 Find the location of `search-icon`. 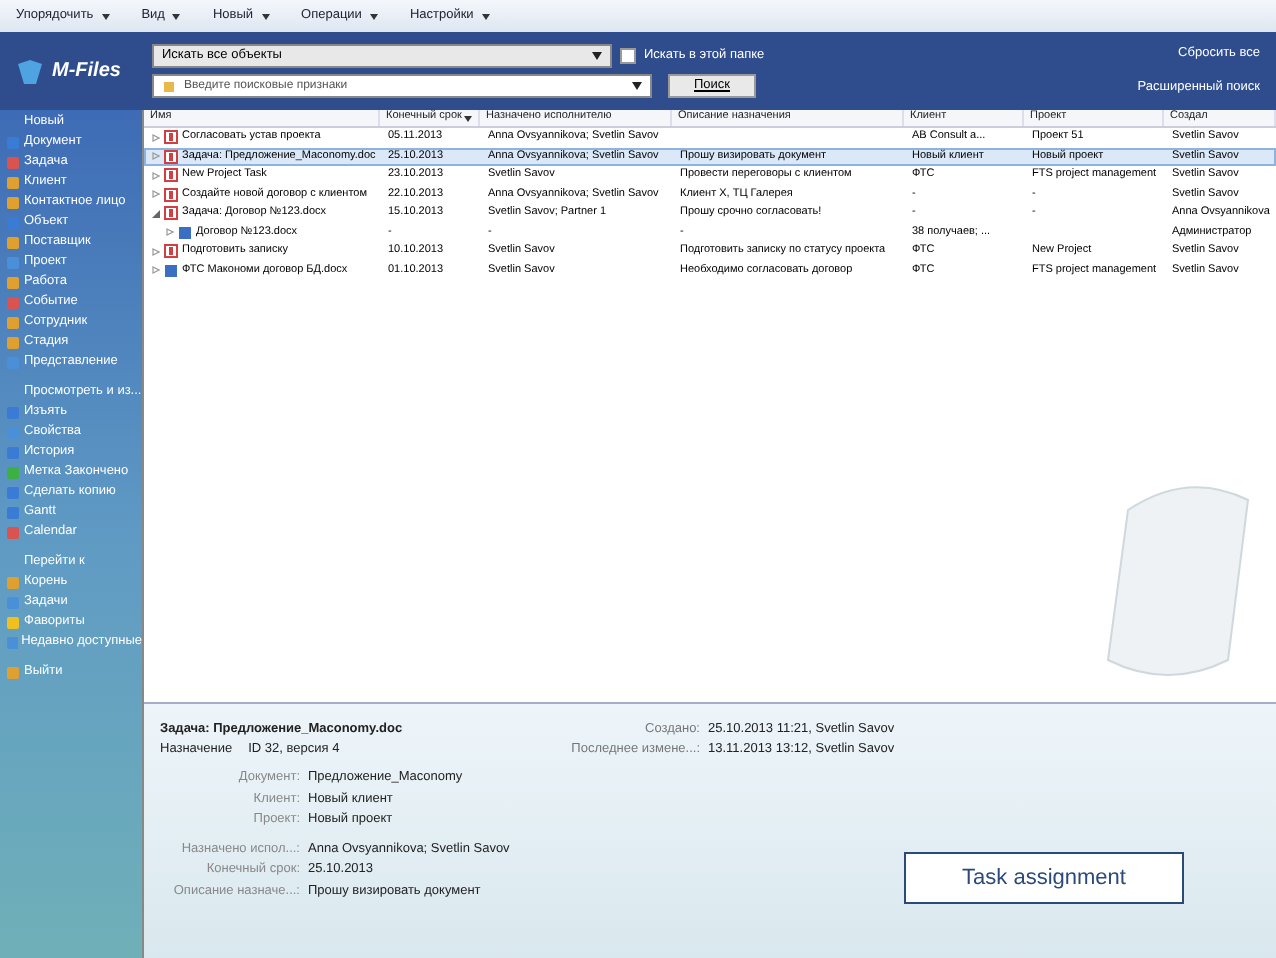

search-icon is located at coordinates (169, 86).